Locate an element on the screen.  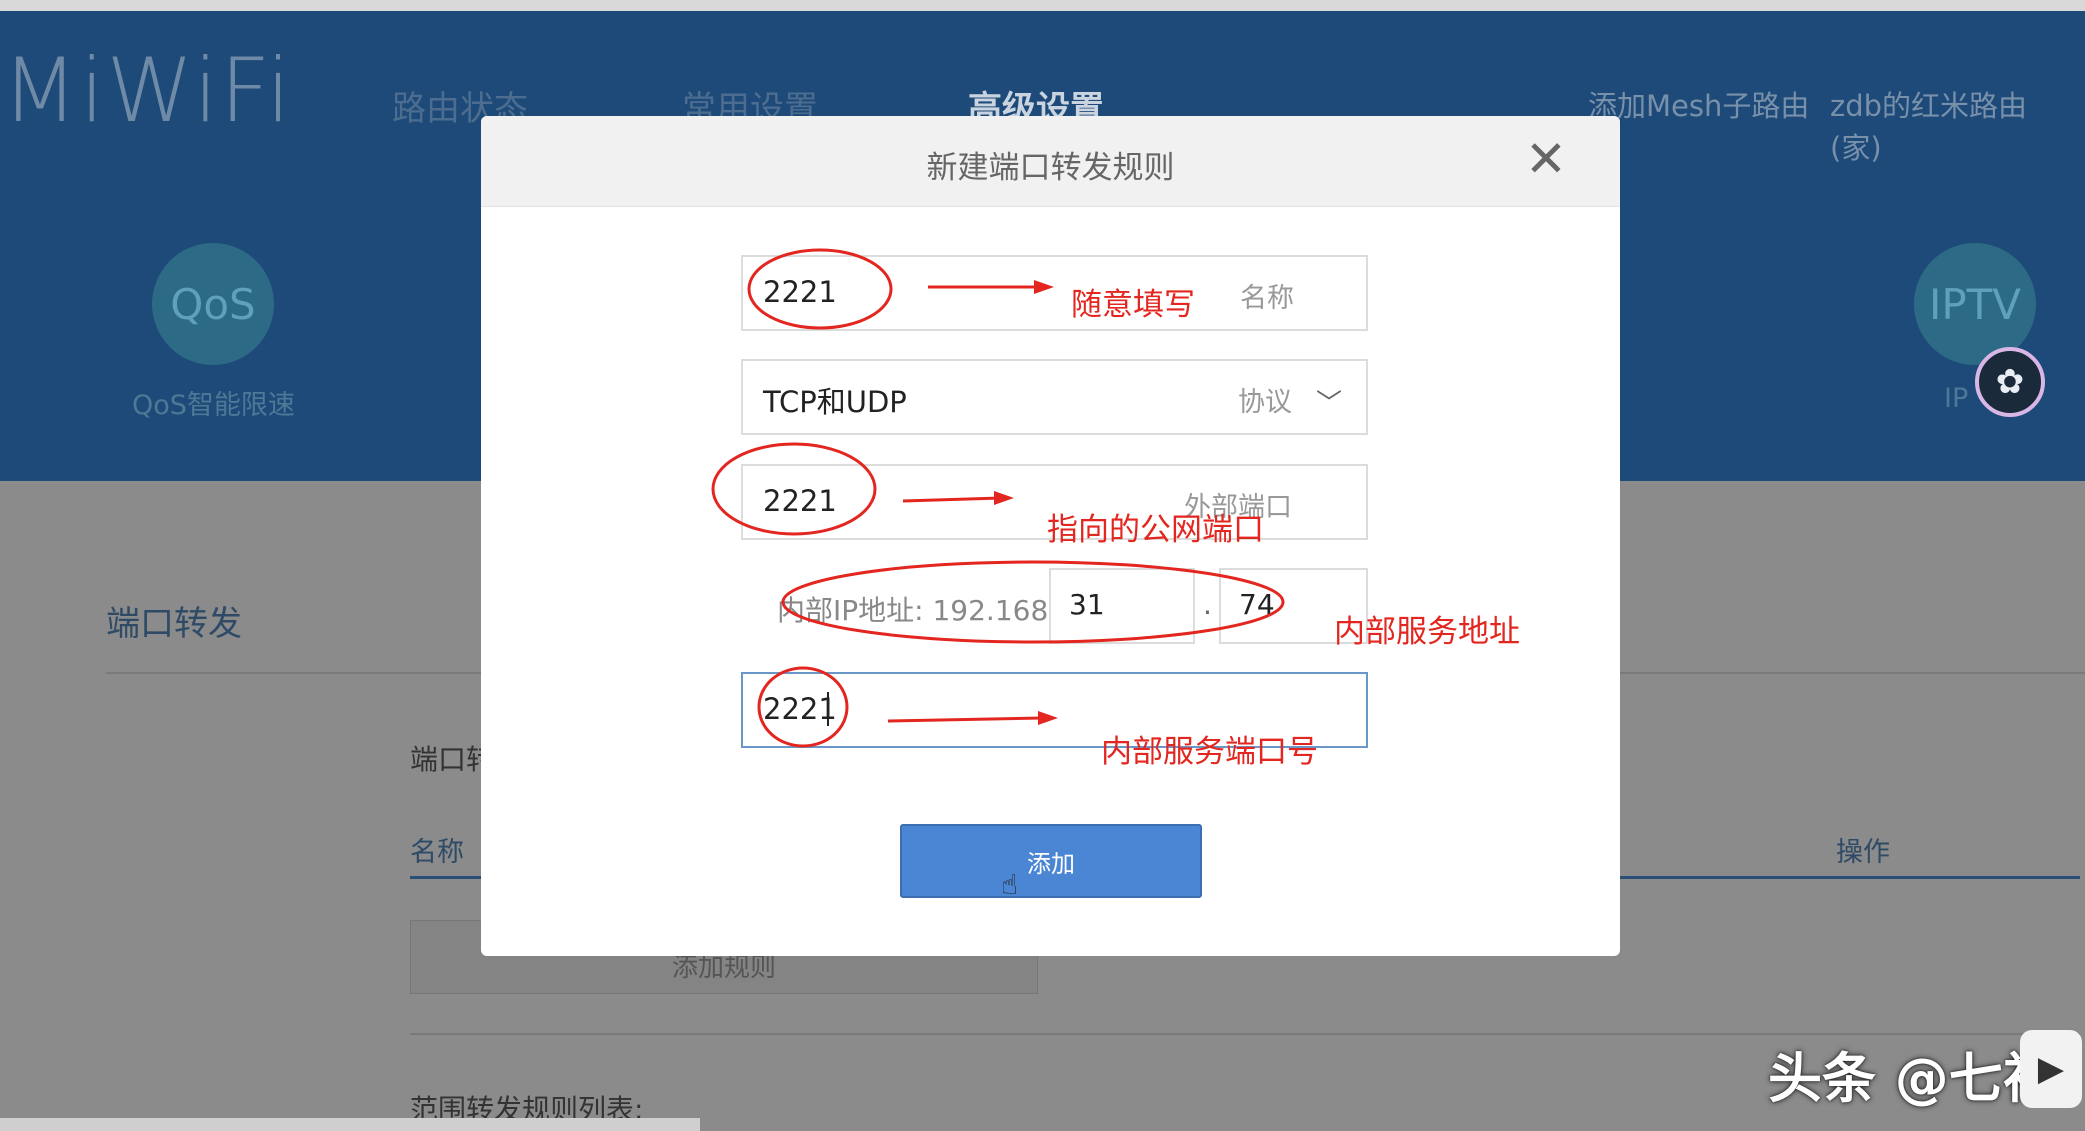
annotation-external-port: 指向的公网端口 is located at coordinates (1155, 530).